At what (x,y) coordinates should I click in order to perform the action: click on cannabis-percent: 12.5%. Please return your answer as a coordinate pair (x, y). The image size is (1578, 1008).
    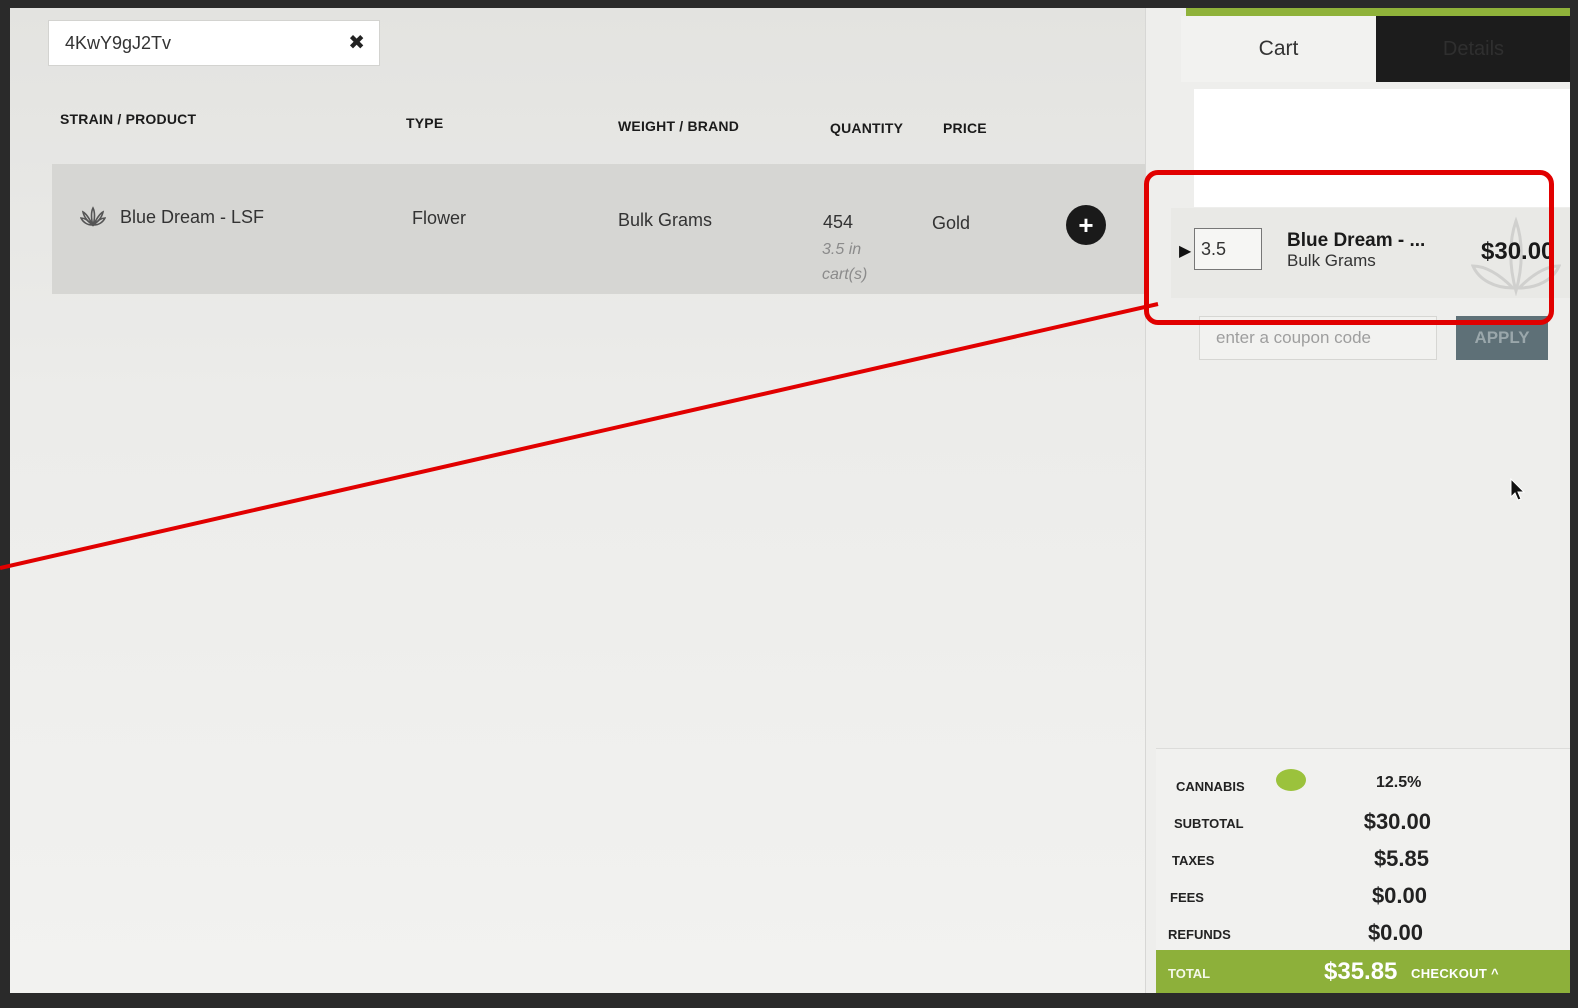
    Looking at the image, I should click on (1399, 782).